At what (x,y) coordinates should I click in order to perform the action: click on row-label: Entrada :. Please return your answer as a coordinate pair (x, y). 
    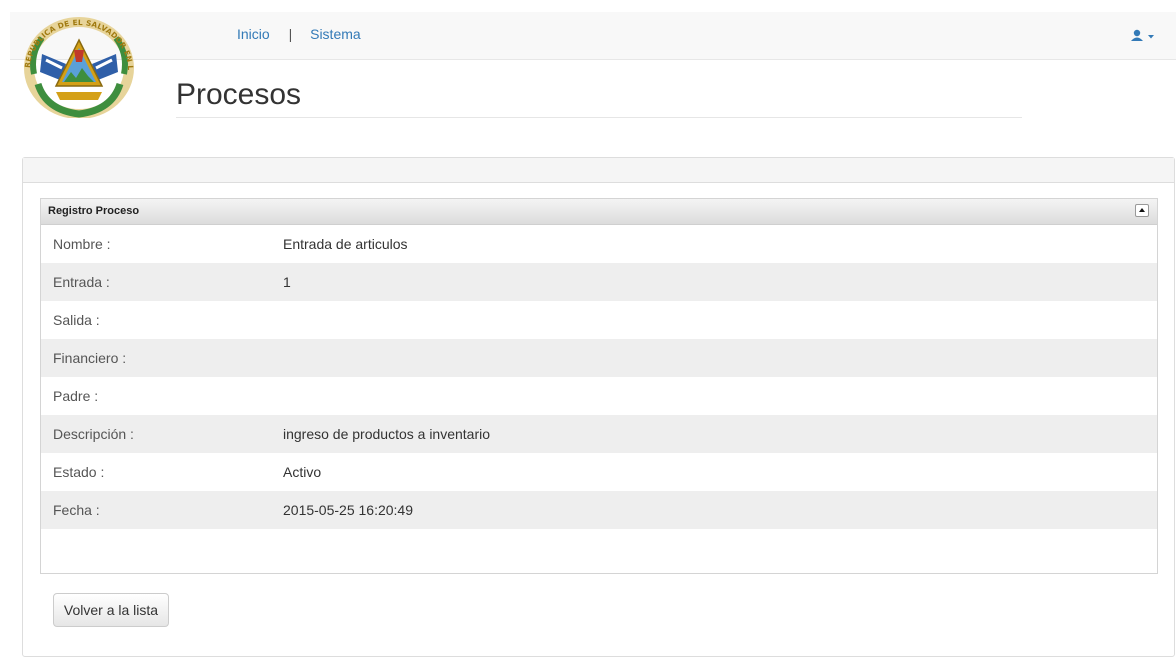
    Looking at the image, I should click on (81, 282).